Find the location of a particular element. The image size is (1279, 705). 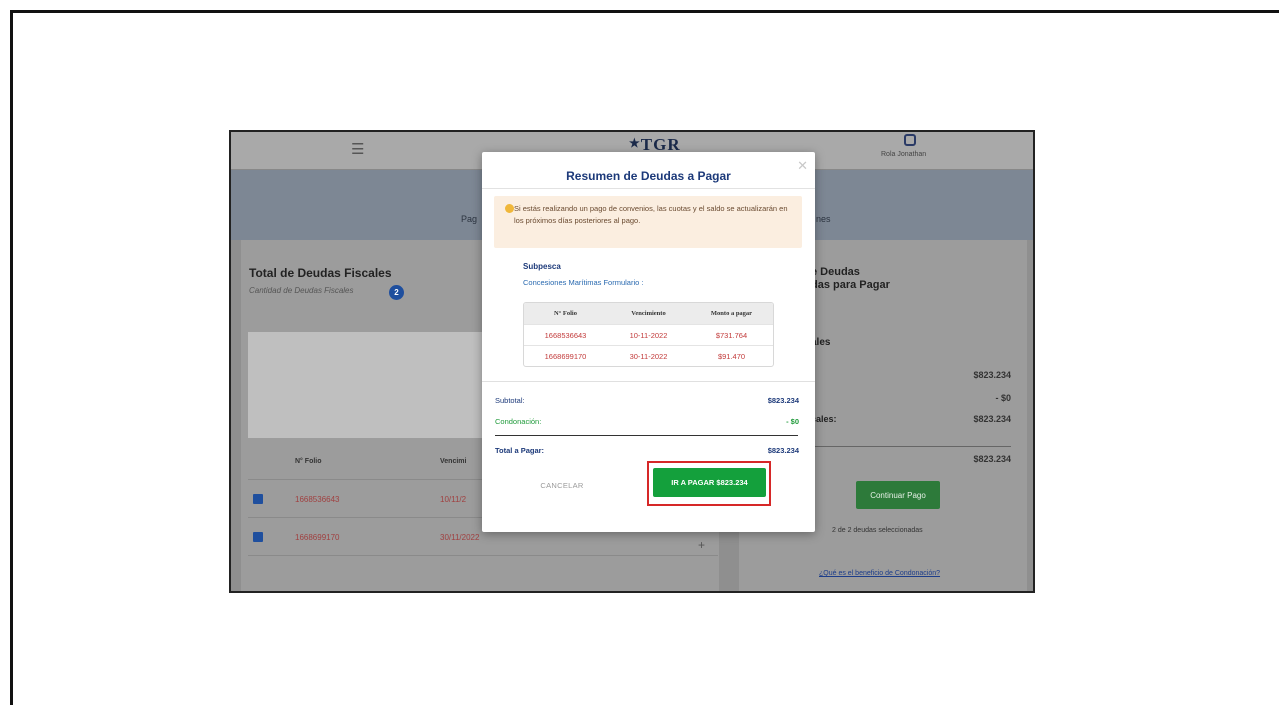

folio-table-header: N° Folio Vencimiento Monto a pagar is located at coordinates (648, 313).